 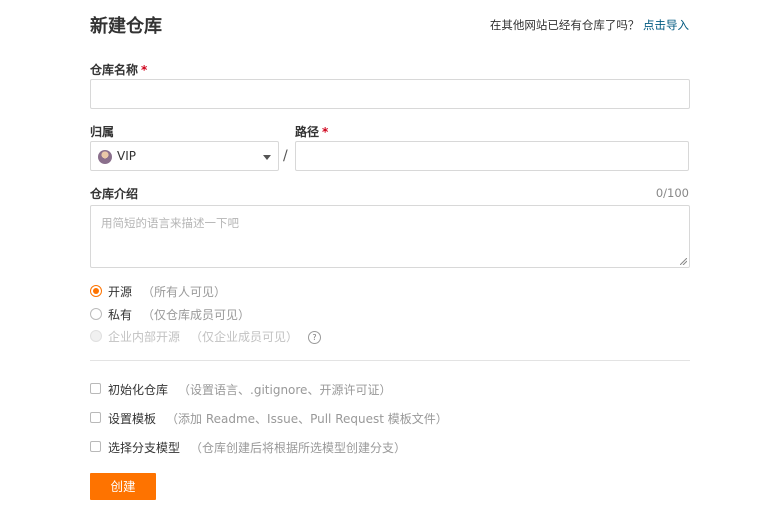 What do you see at coordinates (672, 193) in the screenshot?
I see `description-counter: 0/100` at bounding box center [672, 193].